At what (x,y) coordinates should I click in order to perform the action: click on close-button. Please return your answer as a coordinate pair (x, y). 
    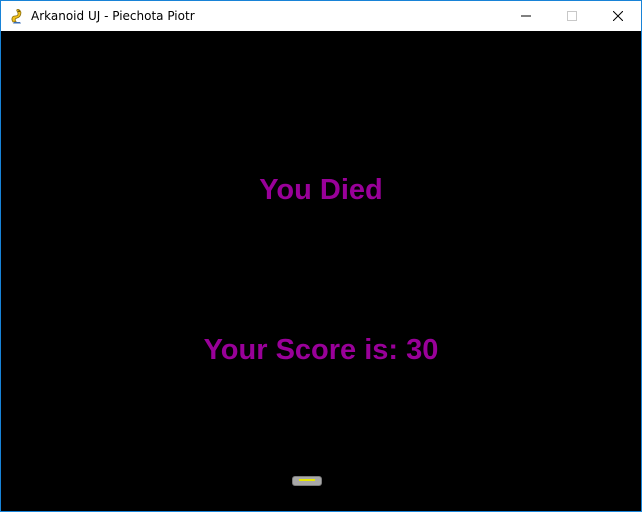
    Looking at the image, I should click on (618, 16).